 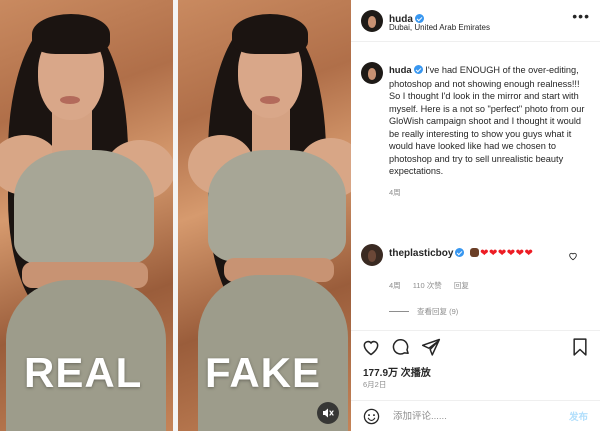 What do you see at coordinates (372, 73) in the screenshot?
I see `caption-avatar` at bounding box center [372, 73].